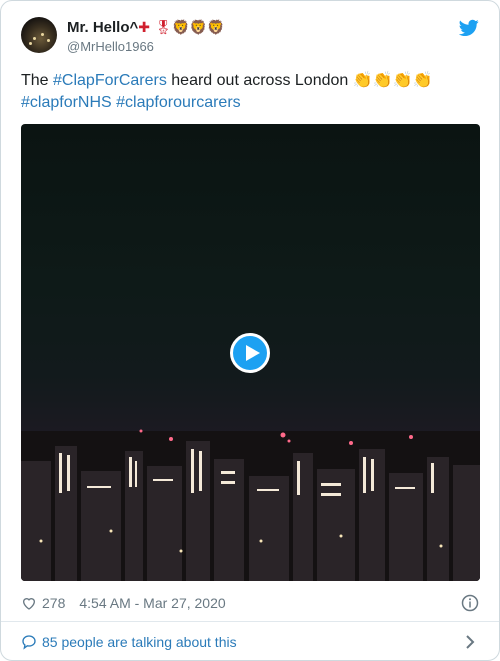 The width and height of the screenshot is (500, 661). I want to click on tweet-header: Mr. Hello^✚ 🎖🦁🦁🦁 @MrHello1966, so click(250, 37).